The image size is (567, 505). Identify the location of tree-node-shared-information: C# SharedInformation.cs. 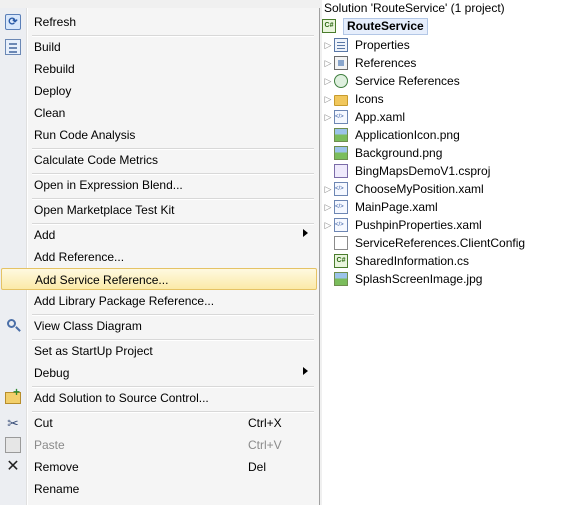
(395, 261).